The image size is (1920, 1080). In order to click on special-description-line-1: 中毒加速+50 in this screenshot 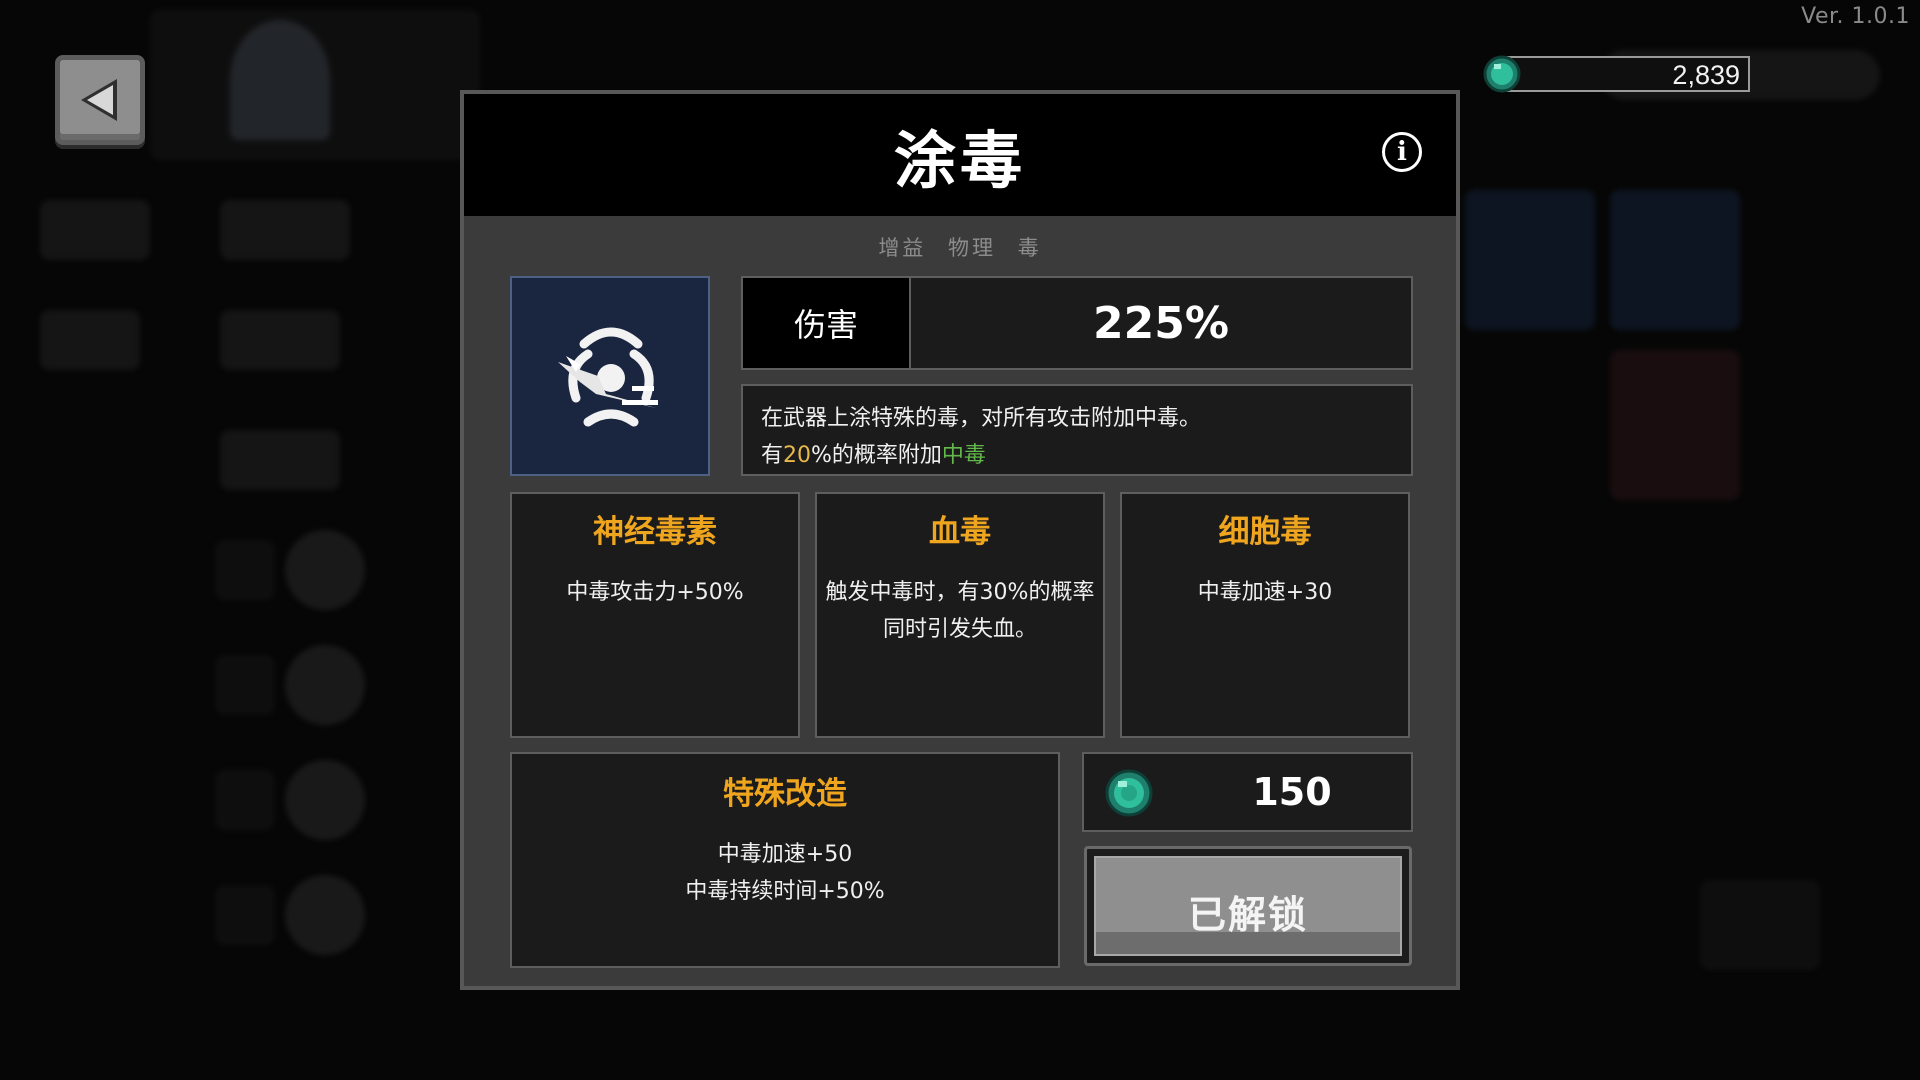, I will do `click(785, 854)`.